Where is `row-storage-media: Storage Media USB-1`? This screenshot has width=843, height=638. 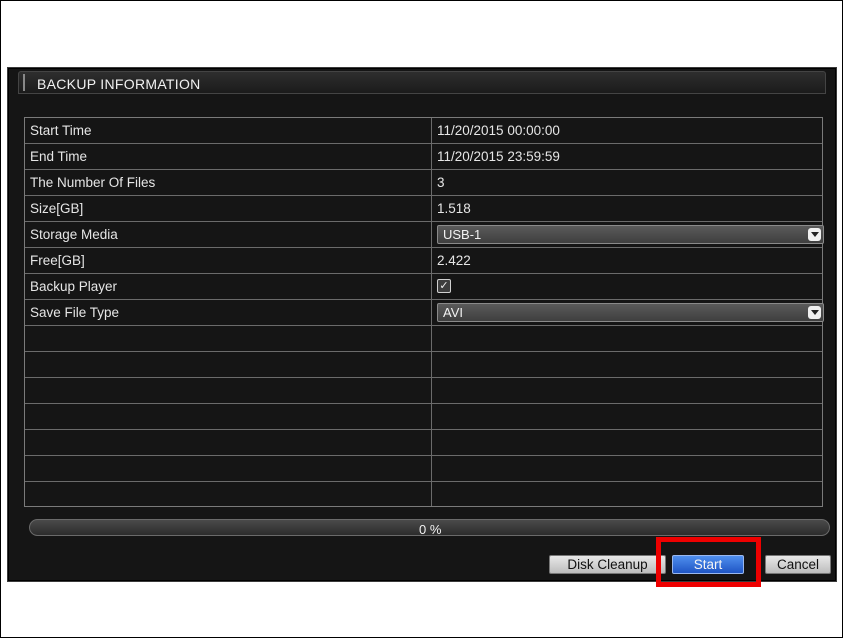
row-storage-media: Storage Media USB-1 is located at coordinates (424, 235).